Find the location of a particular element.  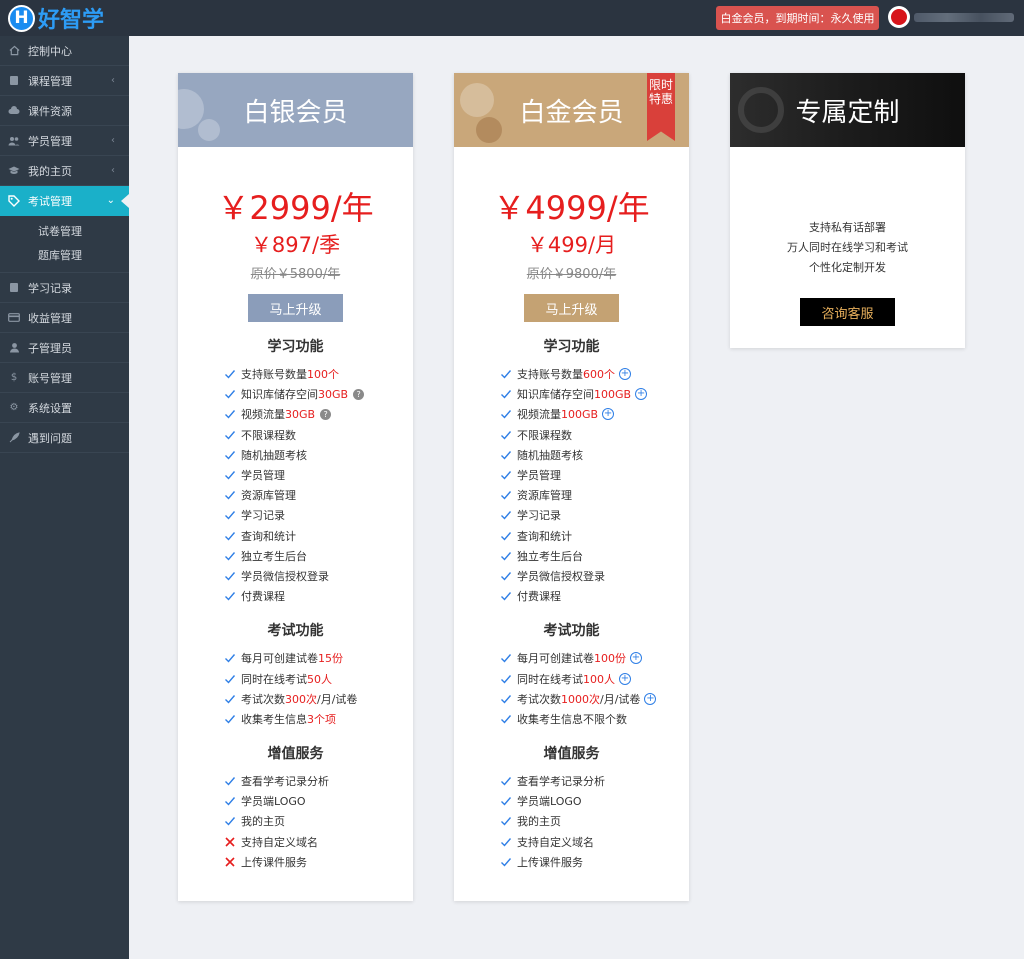

sidebar-item-sub-admins: 子管理员 is located at coordinates (64, 348).